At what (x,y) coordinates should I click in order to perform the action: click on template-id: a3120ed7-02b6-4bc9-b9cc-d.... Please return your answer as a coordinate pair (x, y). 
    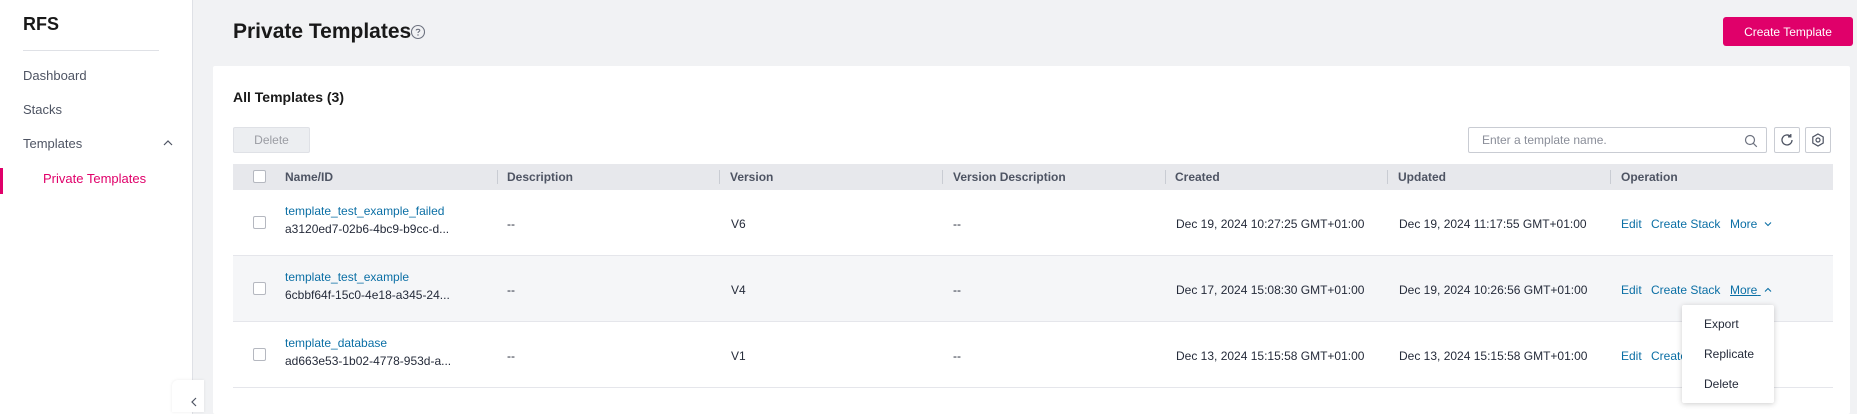
    Looking at the image, I should click on (367, 229).